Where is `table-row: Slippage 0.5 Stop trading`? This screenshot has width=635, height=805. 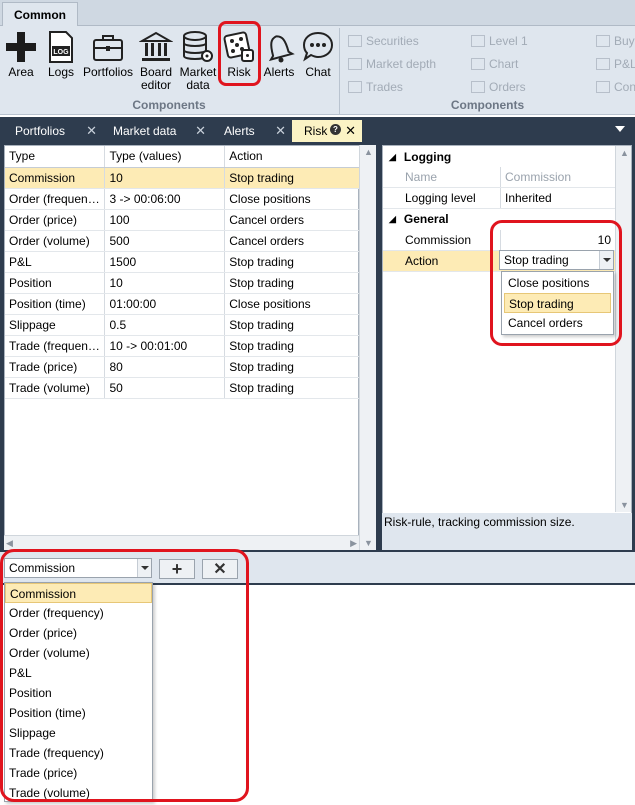 table-row: Slippage 0.5 Stop trading is located at coordinates (182, 325).